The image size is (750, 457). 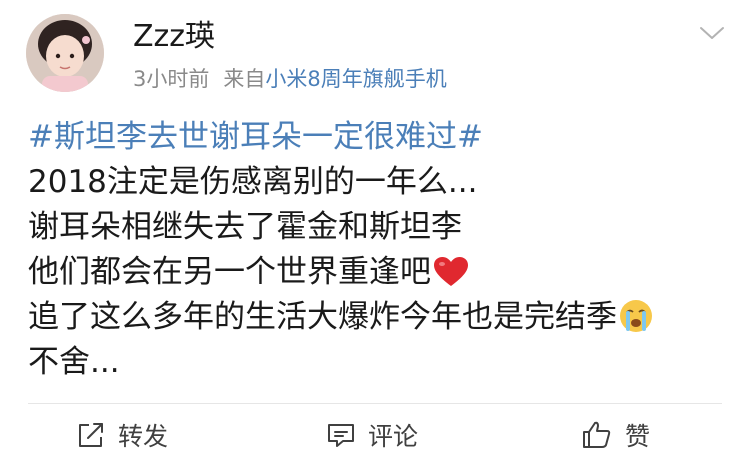 I want to click on post-text: 他们都会在另一个世界重逢吧, so click(x=229, y=272).